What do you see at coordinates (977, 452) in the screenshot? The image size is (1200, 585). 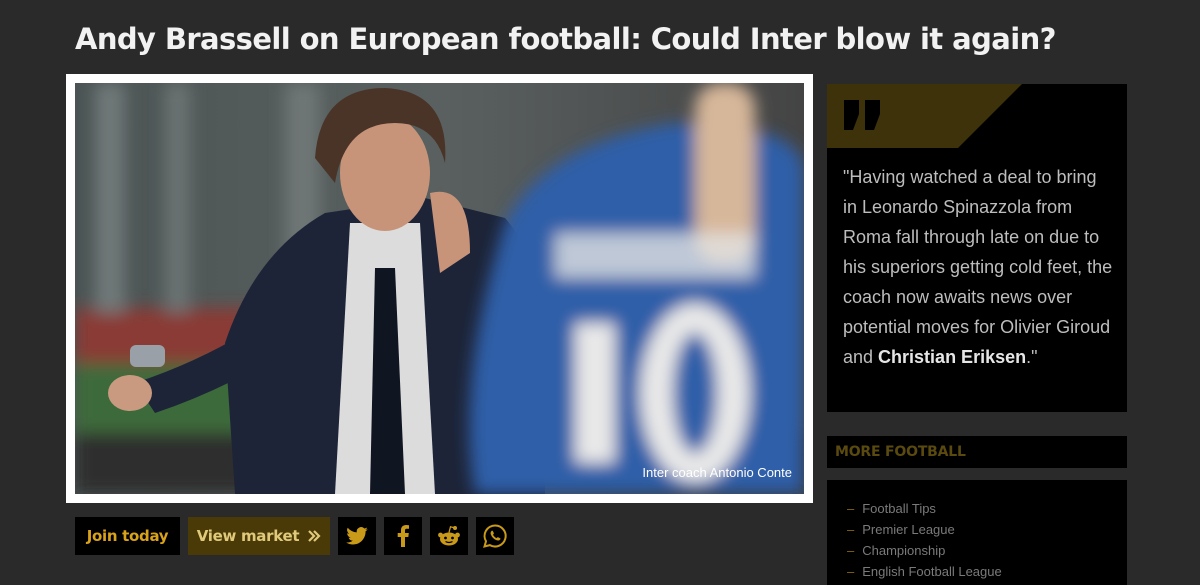 I see `more-football-heading: MORE FOOTBALL` at bounding box center [977, 452].